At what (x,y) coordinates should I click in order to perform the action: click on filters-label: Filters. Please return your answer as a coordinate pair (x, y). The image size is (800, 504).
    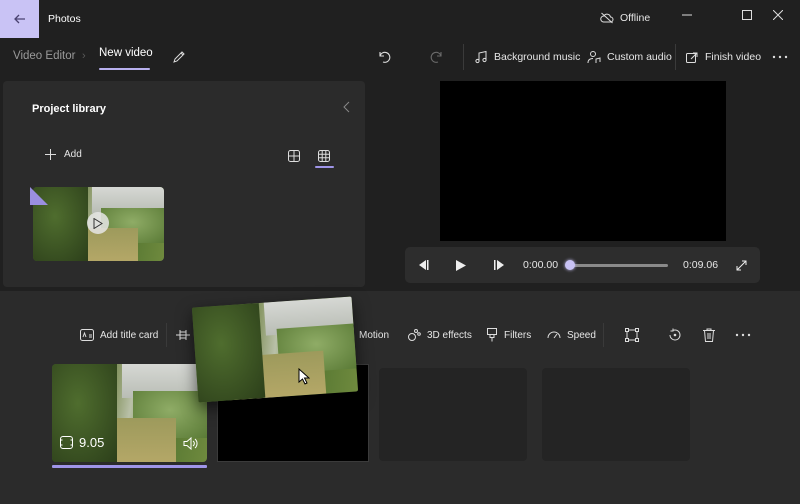
    Looking at the image, I should click on (518, 335).